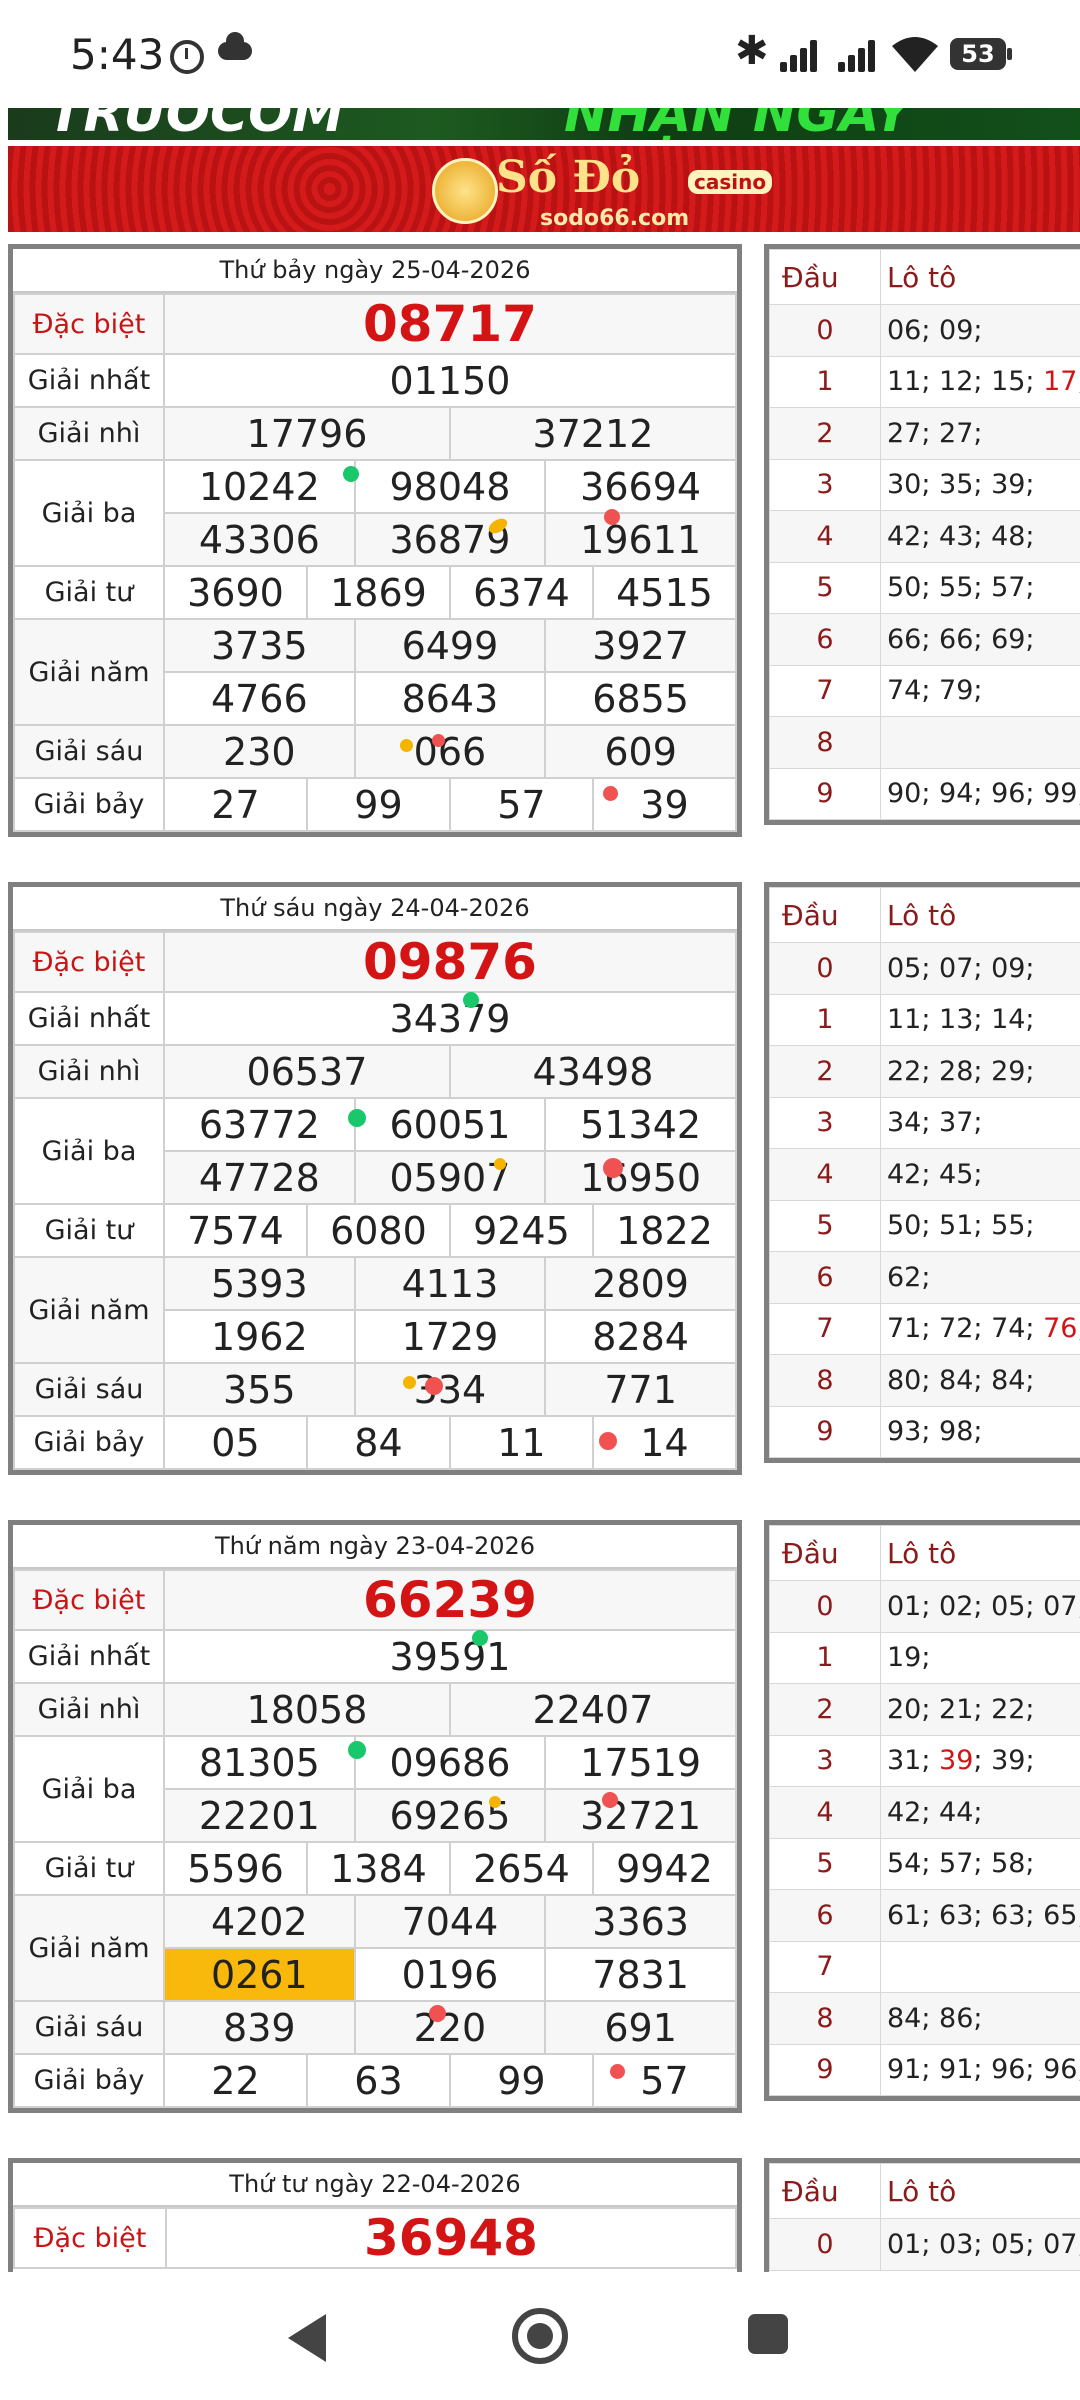 The width and height of the screenshot is (1080, 2400). Describe the element at coordinates (980, 1122) in the screenshot. I see `loto-values: 34; 37;` at that location.